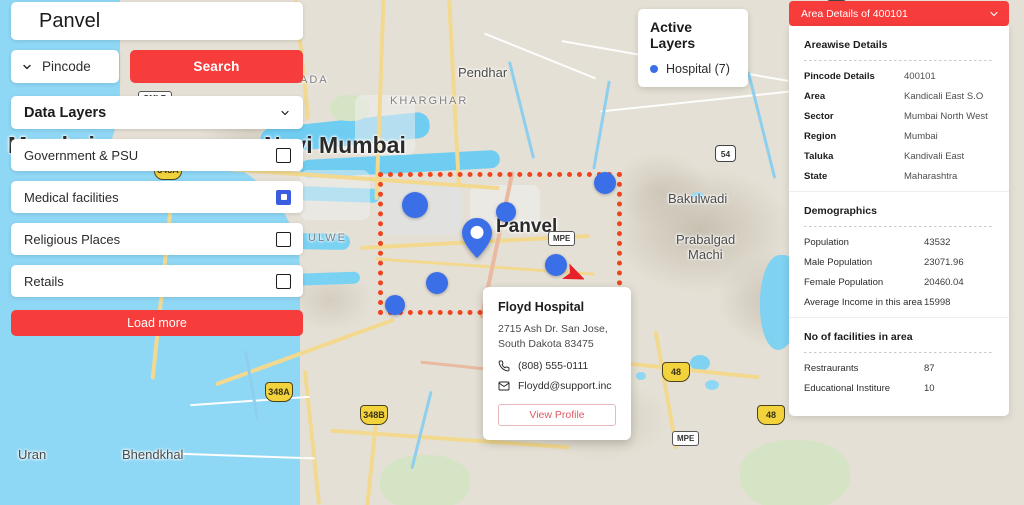  Describe the element at coordinates (899, 388) in the screenshot. I see `facilities-row: Educational Institure 10` at that location.